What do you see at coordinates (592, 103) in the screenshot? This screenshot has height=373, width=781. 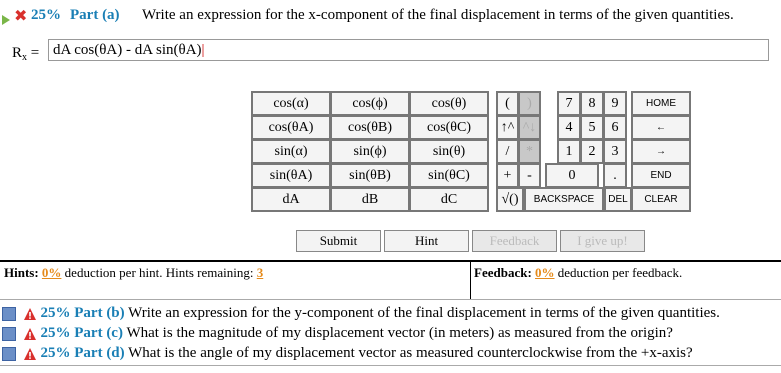 I see `digit-key: 8` at bounding box center [592, 103].